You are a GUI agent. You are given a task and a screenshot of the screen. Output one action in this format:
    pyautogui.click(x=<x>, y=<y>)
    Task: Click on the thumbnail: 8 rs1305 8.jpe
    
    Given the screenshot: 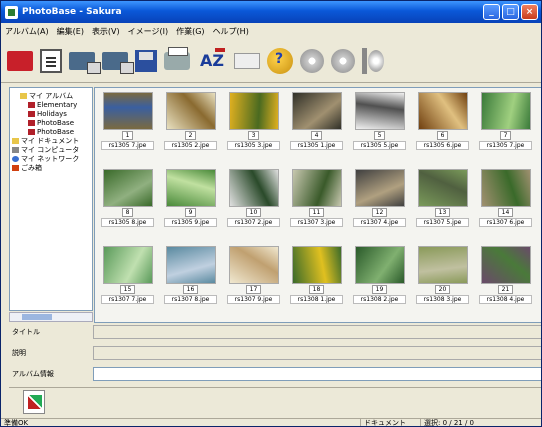 What is the action you would take?
    pyautogui.click(x=127, y=197)
    